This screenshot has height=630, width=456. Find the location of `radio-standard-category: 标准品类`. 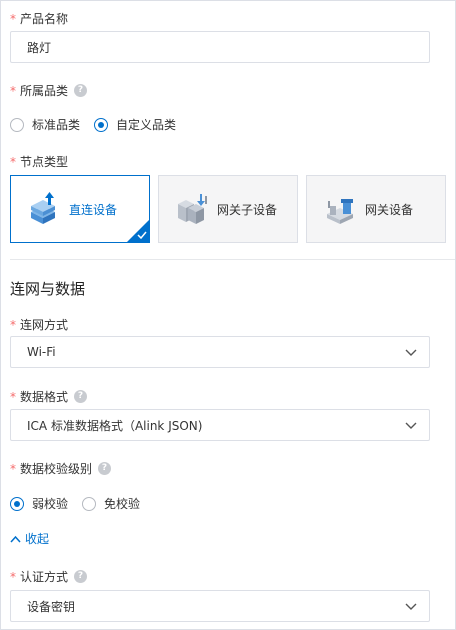

radio-standard-category: 标准品类 is located at coordinates (45, 124).